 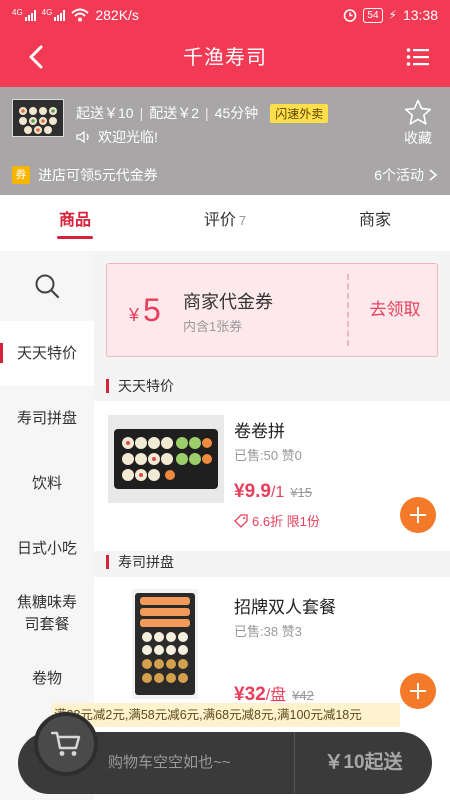 I want to click on tab-merchant-label: 商家, so click(x=374, y=220).